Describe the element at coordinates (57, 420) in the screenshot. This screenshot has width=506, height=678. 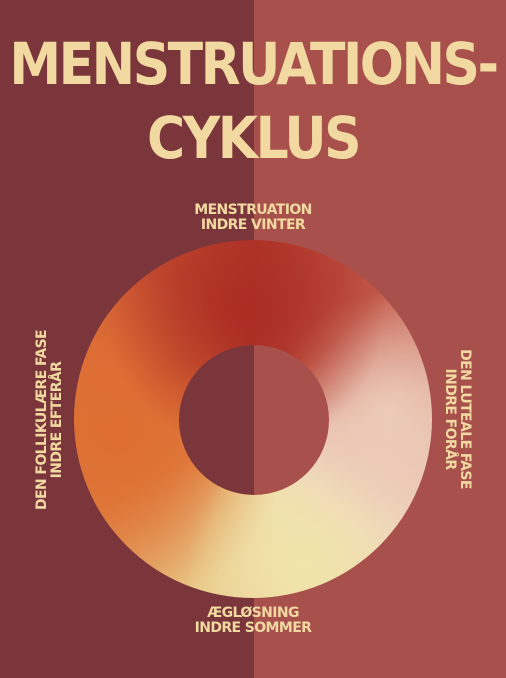
I see `phase-season-autumn: INDRE EFTERÅR` at that location.